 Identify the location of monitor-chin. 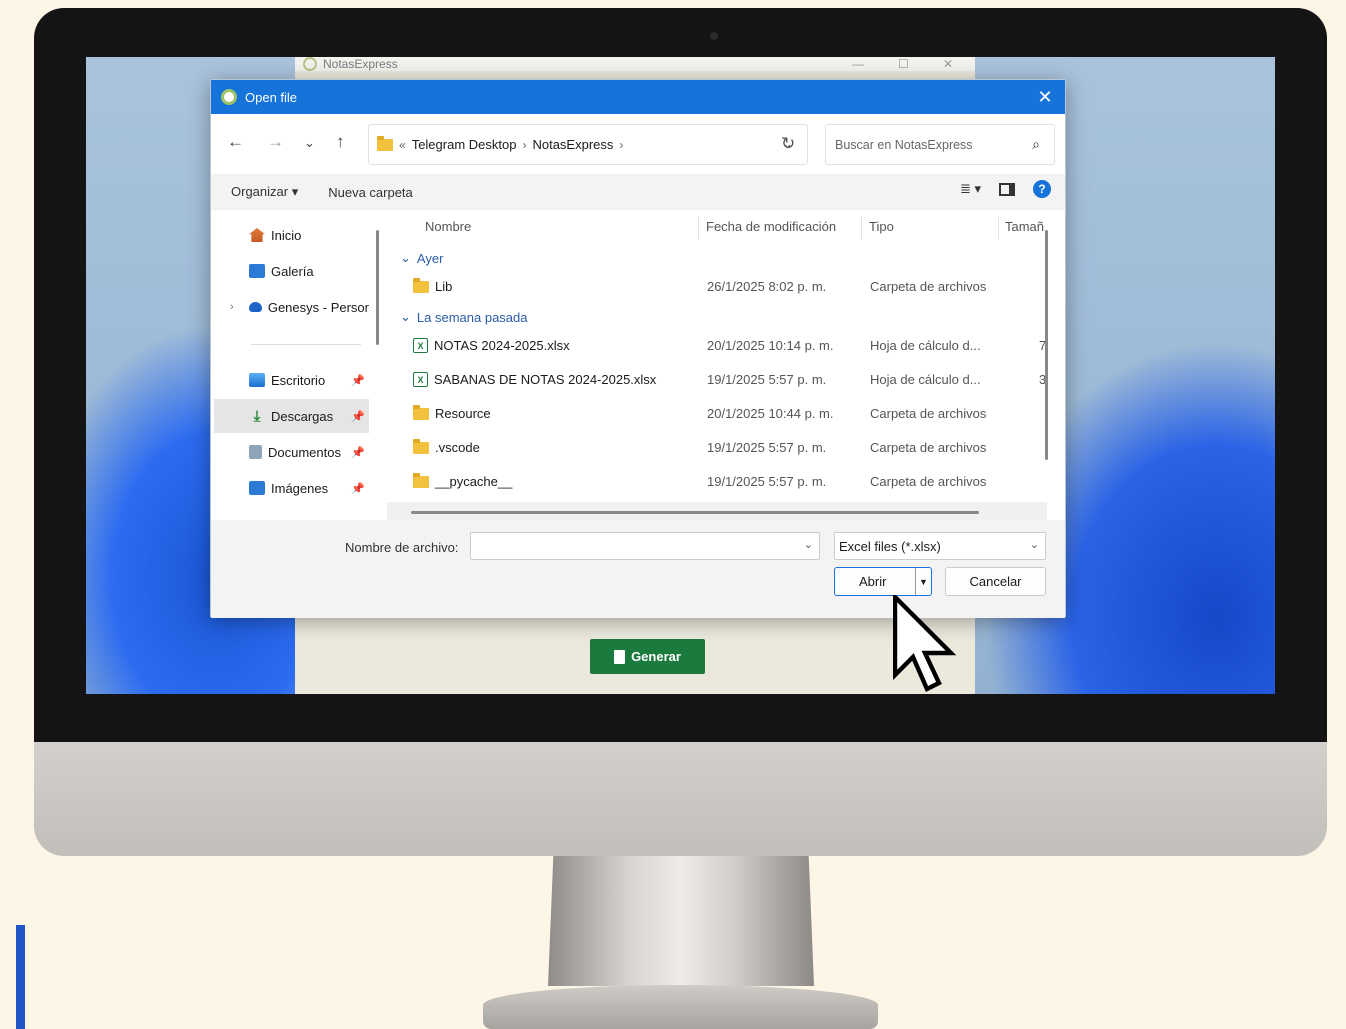
(680, 799).